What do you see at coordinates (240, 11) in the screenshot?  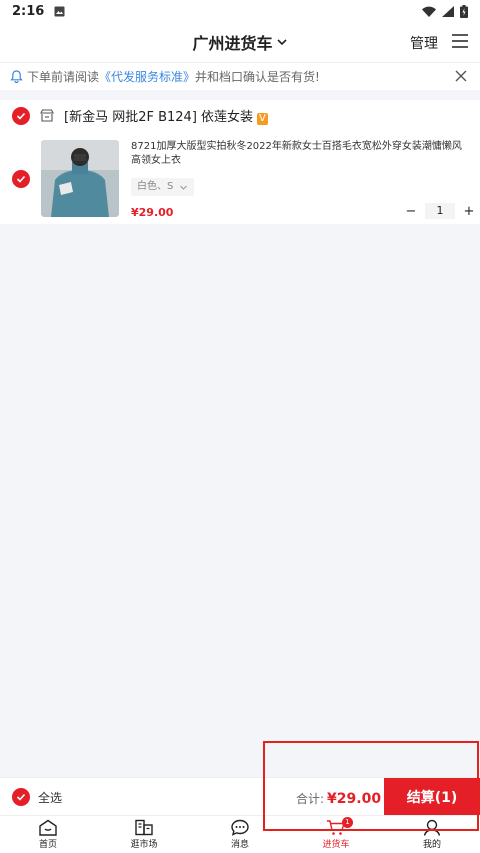 I see `status-bar: 2:16` at bounding box center [240, 11].